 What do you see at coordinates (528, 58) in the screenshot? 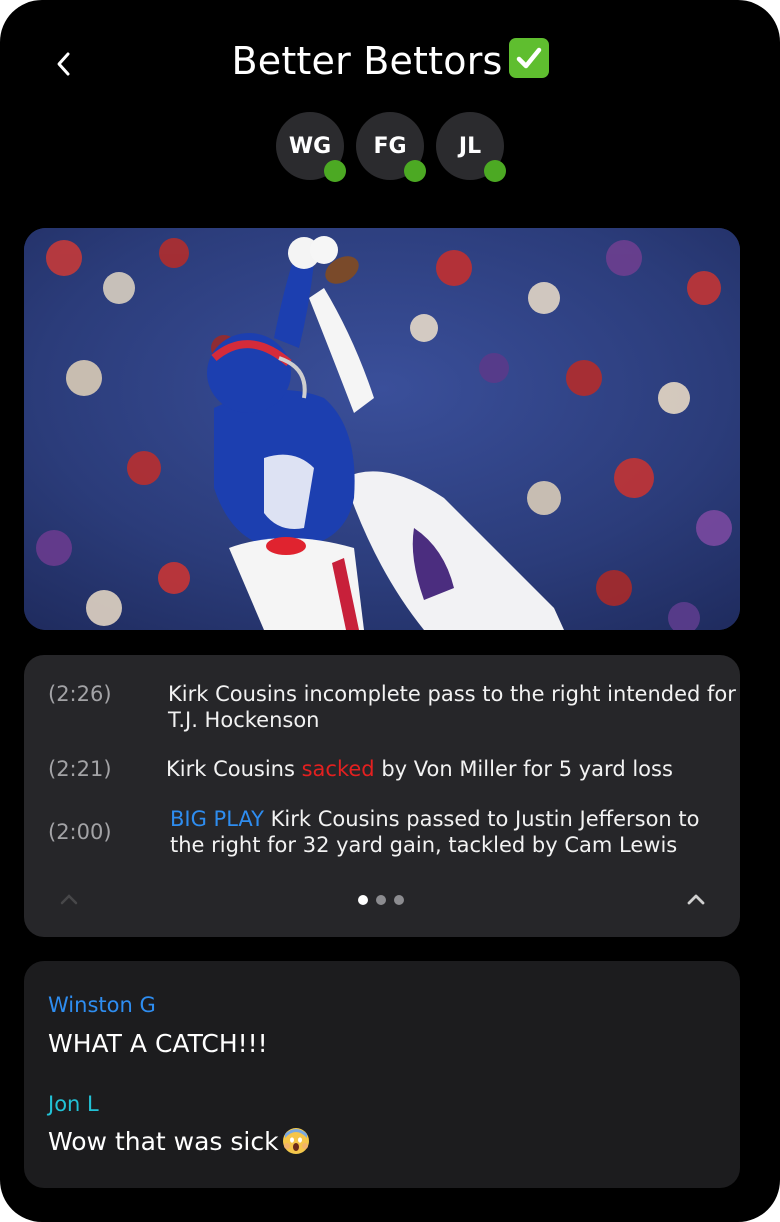
I see `check-mark-button-icon` at bounding box center [528, 58].